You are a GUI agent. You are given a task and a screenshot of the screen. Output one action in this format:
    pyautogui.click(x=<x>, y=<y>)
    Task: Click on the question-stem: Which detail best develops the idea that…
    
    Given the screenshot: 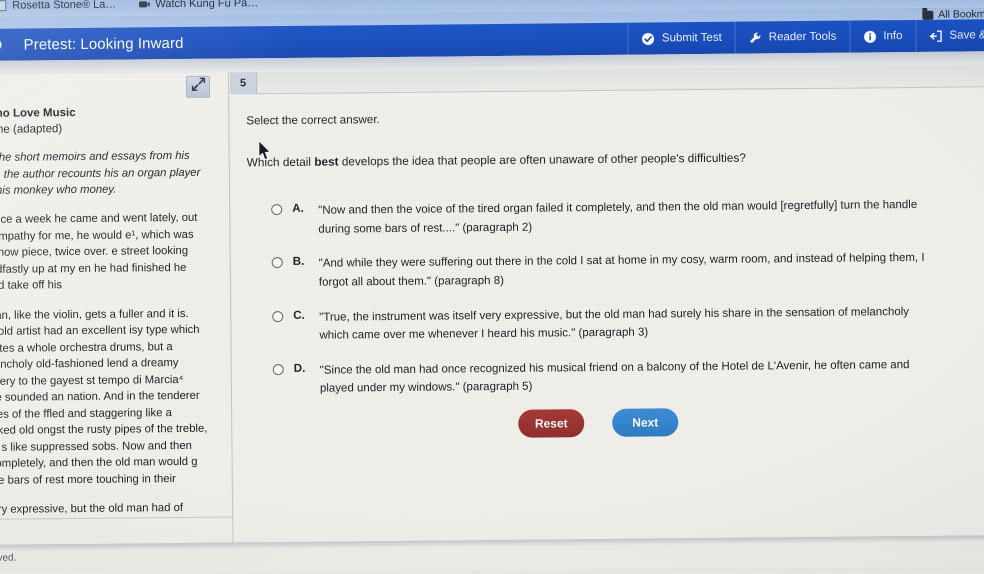 What is the action you would take?
    pyautogui.click(x=597, y=159)
    